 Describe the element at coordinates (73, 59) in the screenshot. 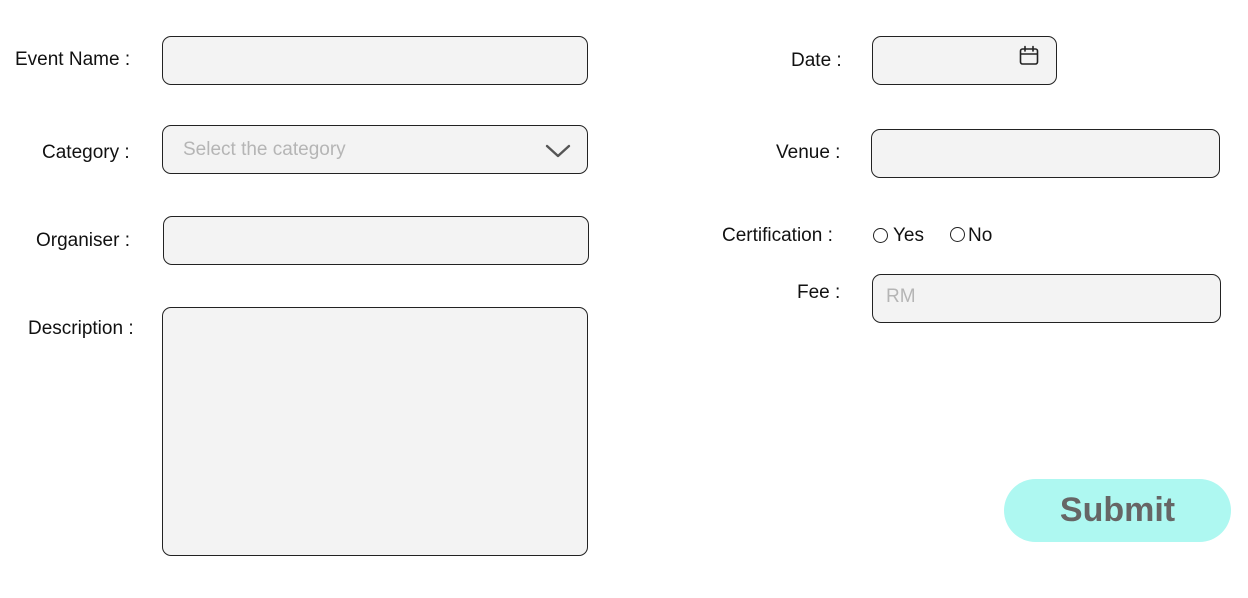

I see `event-name-label: Event Name :` at that location.